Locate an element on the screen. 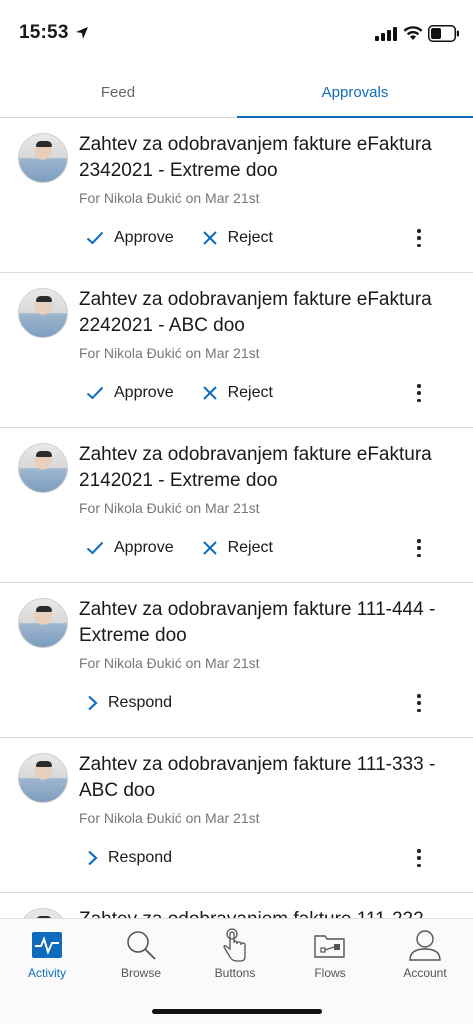 The height and width of the screenshot is (1024, 473). tabbar-item-buttons: Buttons is located at coordinates (235, 958).